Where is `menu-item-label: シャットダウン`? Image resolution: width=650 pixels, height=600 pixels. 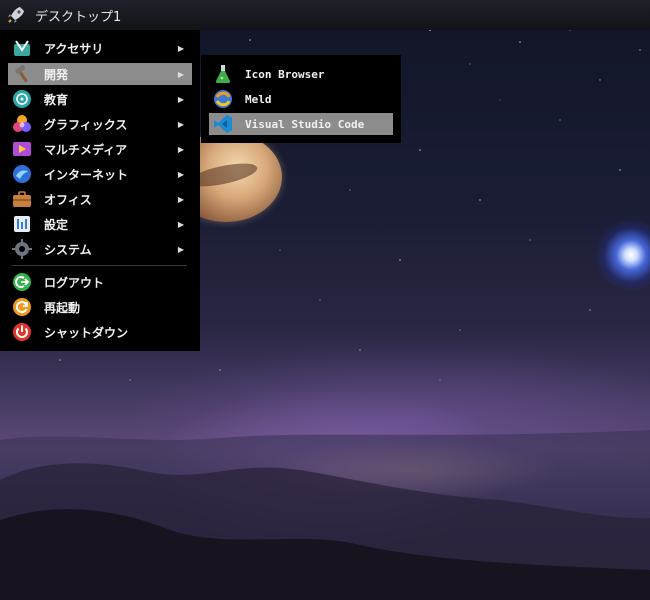
menu-item-label: シャットダウン is located at coordinates (86, 332).